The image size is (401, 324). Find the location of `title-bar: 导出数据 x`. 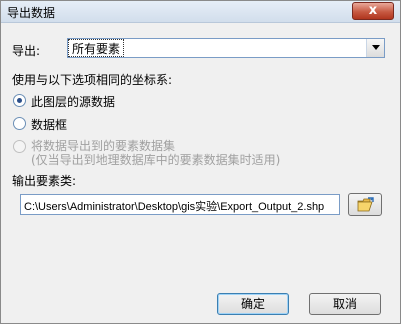

title-bar: 导出数据 x is located at coordinates (200, 12).